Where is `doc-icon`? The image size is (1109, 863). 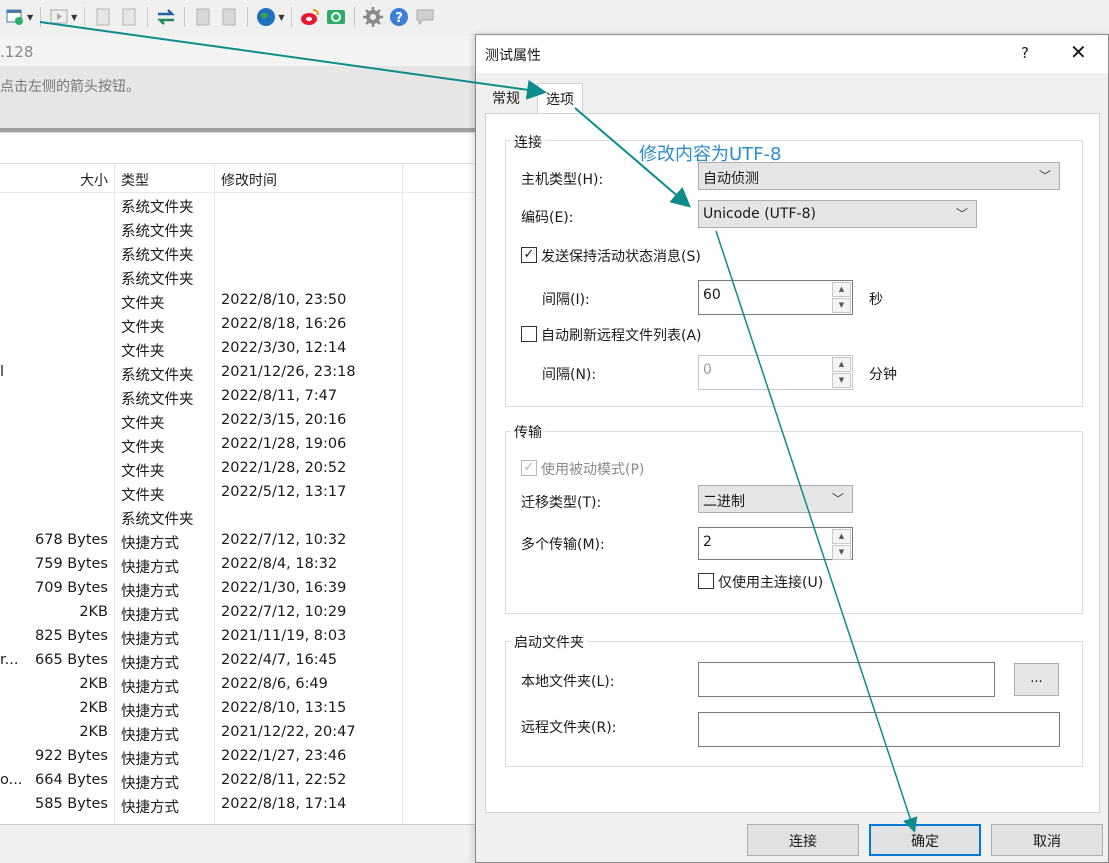
doc-icon is located at coordinates (203, 17).